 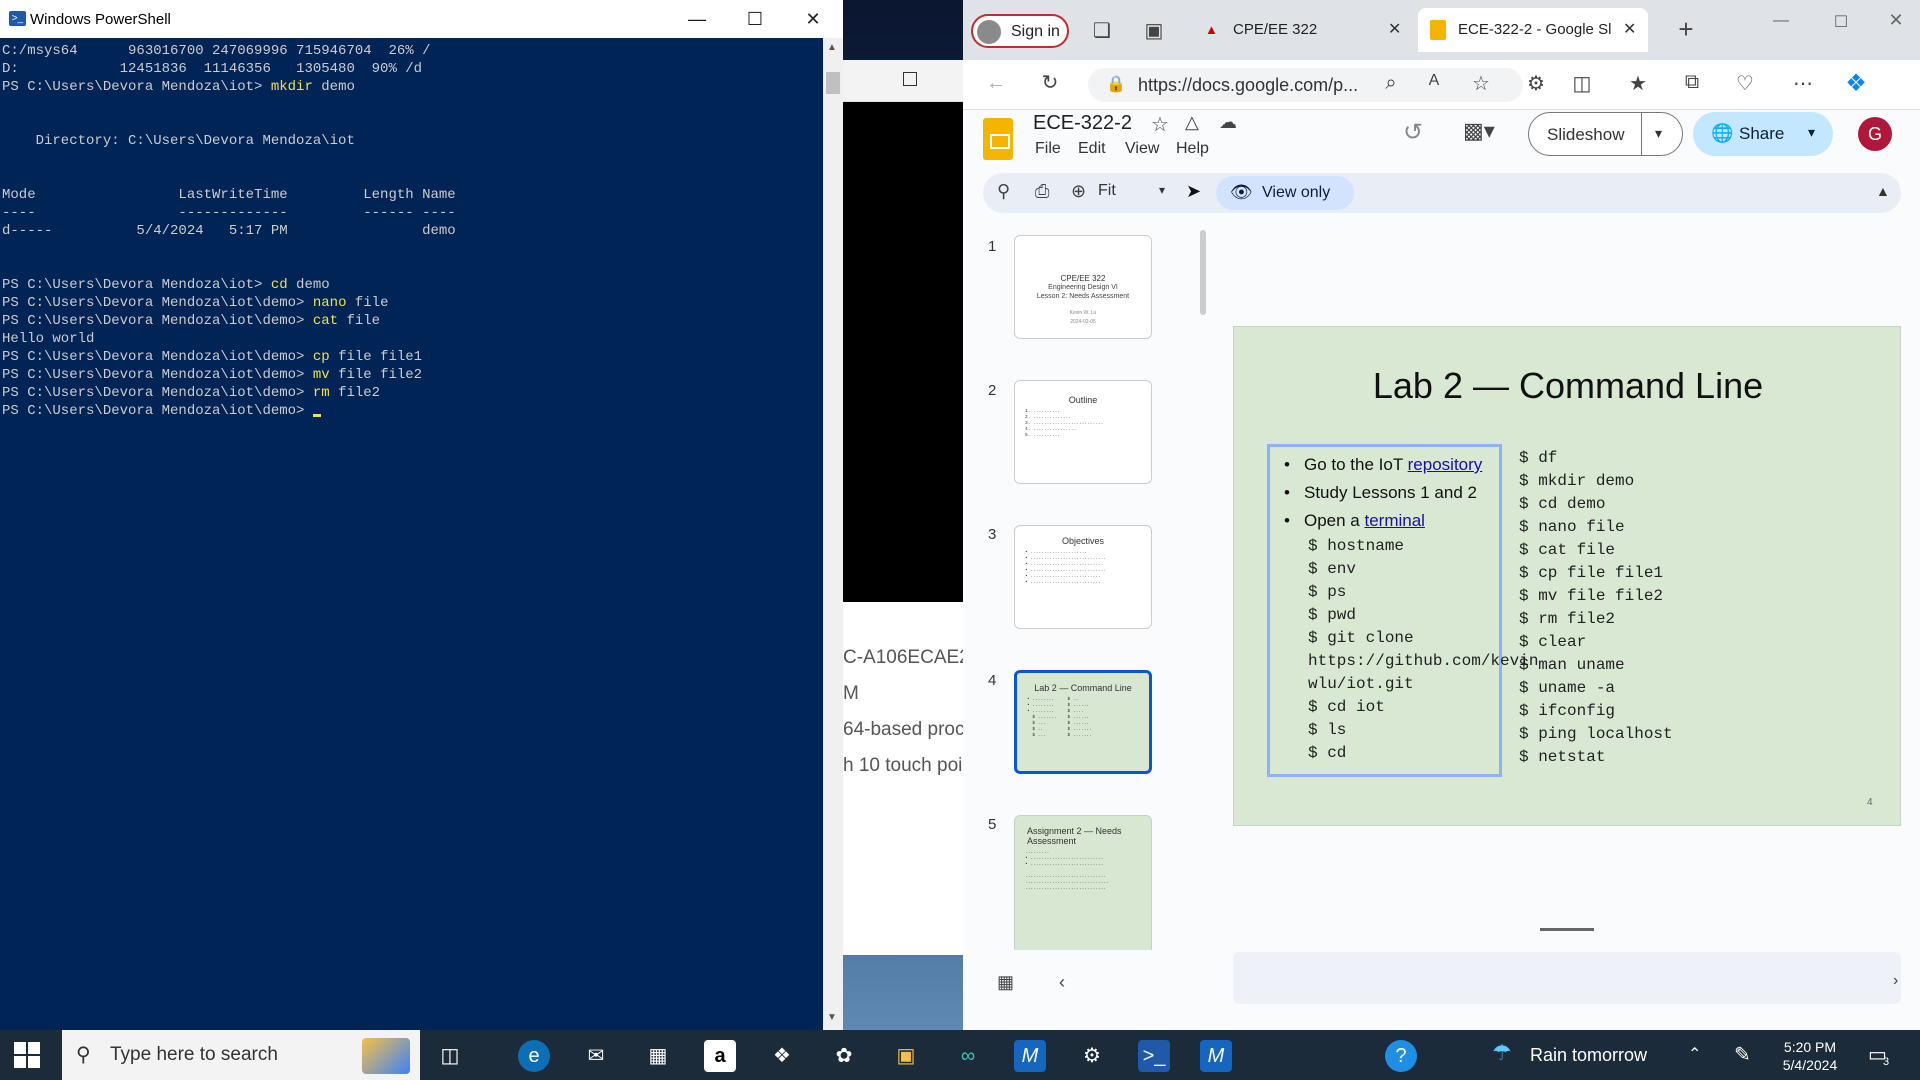 What do you see at coordinates (1479, 131) in the screenshot?
I see `meet-camera-icon: ▩▾` at bounding box center [1479, 131].